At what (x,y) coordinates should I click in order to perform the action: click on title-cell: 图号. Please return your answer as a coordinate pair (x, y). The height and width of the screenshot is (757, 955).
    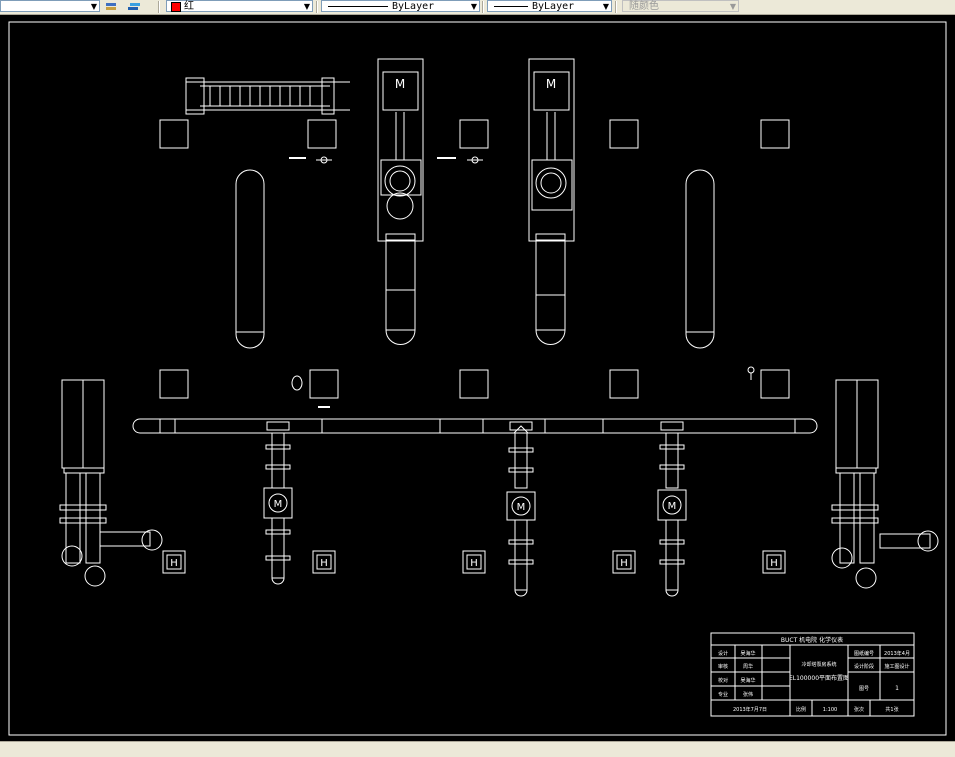
    Looking at the image, I should click on (864, 689).